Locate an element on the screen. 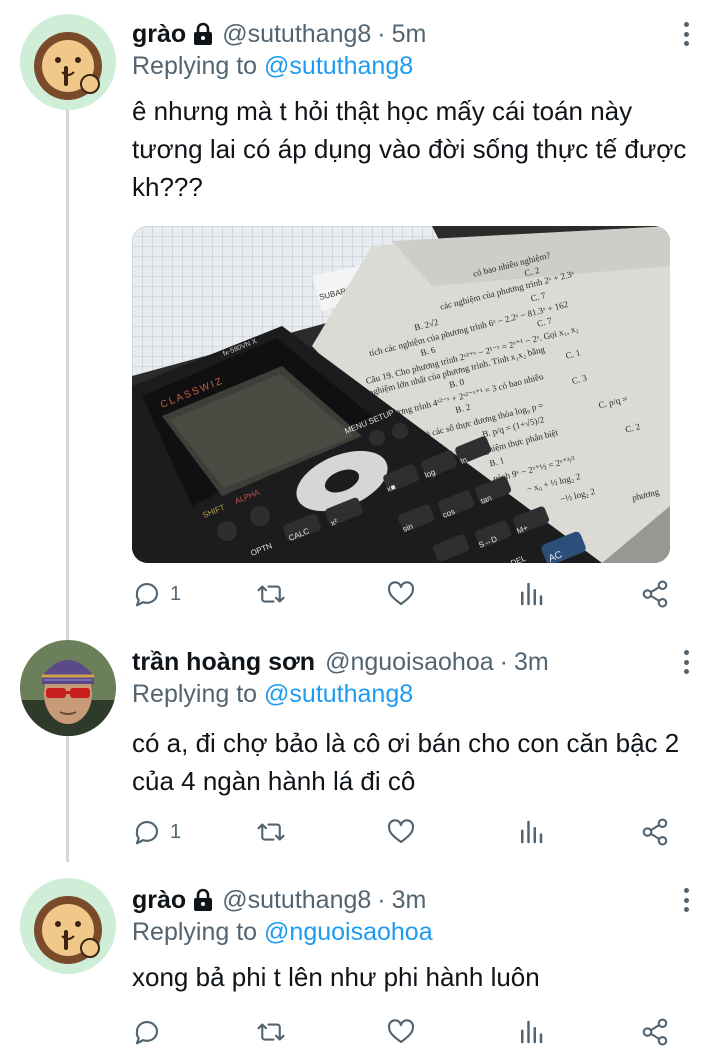 The height and width of the screenshot is (1057, 720). replying-to: Replying to @nguoisaohoa is located at coordinates (282, 932).